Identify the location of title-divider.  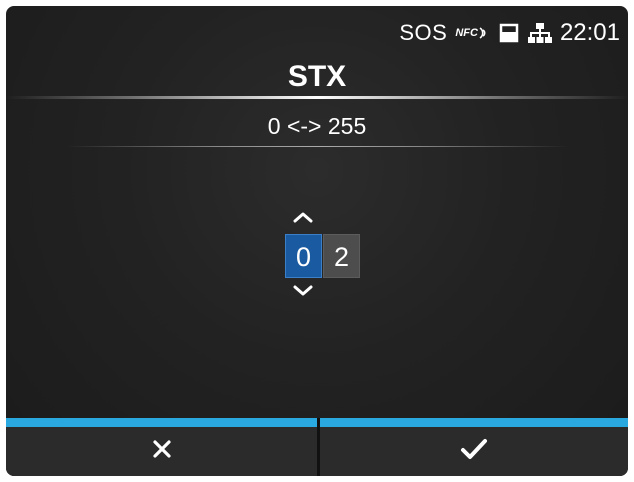
(317, 97).